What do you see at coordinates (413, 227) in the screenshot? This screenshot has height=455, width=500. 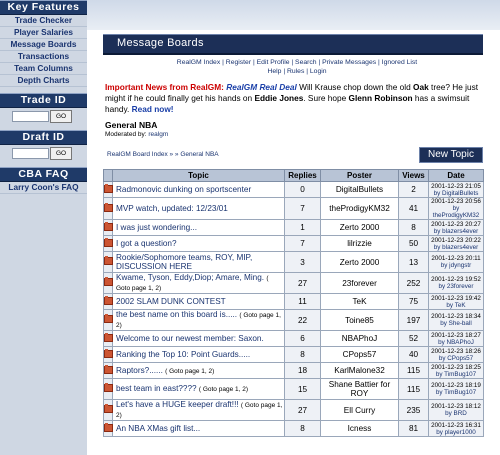 I see `views-cell: 8` at bounding box center [413, 227].